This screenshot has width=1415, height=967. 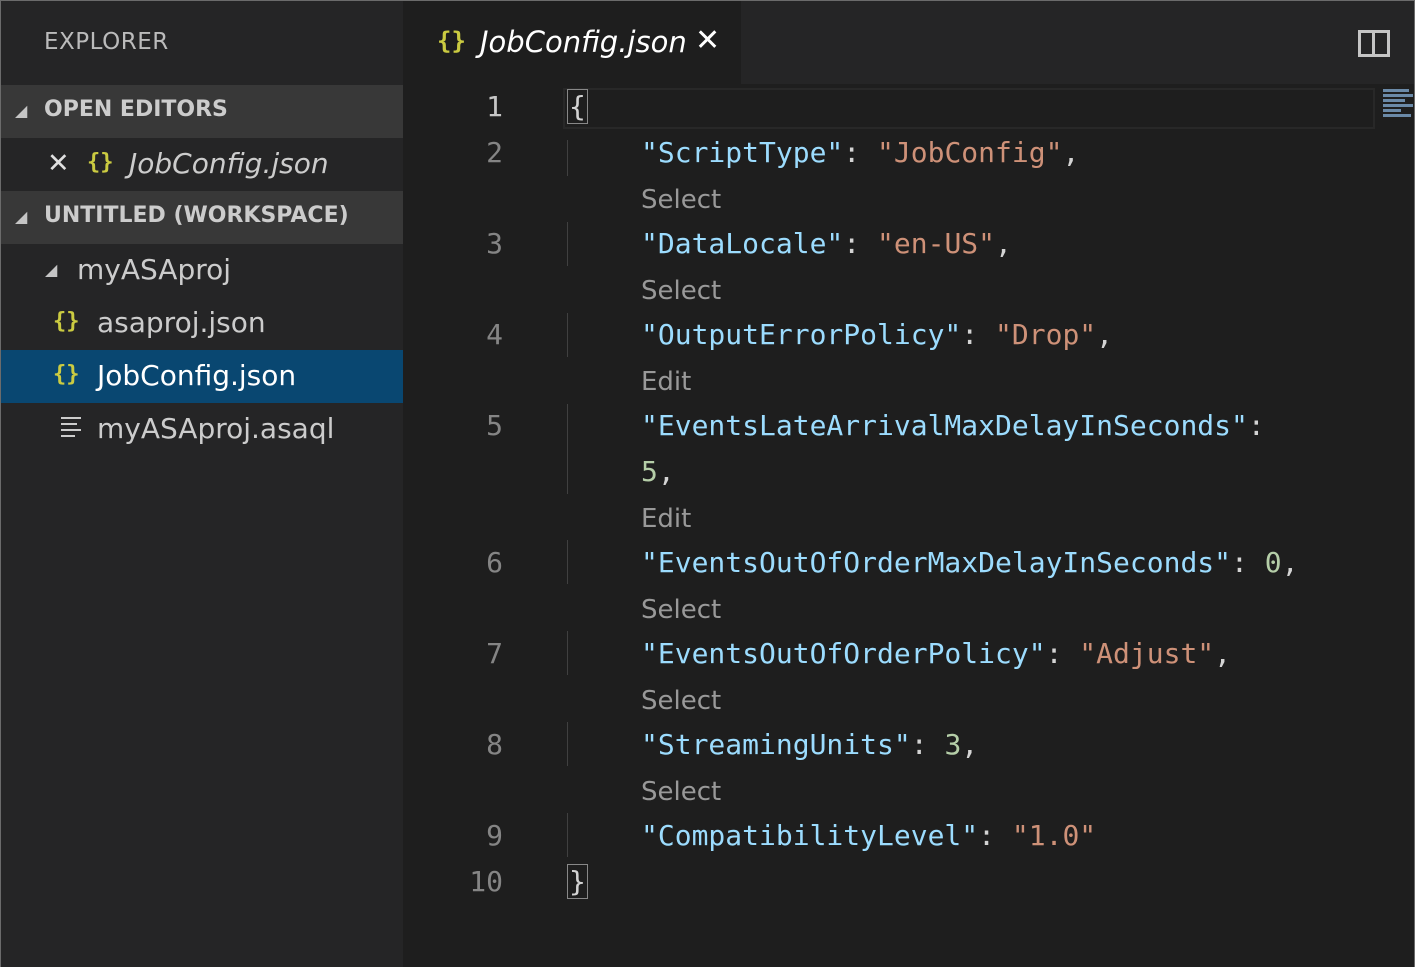 What do you see at coordinates (843, 653) in the screenshot?
I see `json-key: "EventsOutOfOrderPolicy"` at bounding box center [843, 653].